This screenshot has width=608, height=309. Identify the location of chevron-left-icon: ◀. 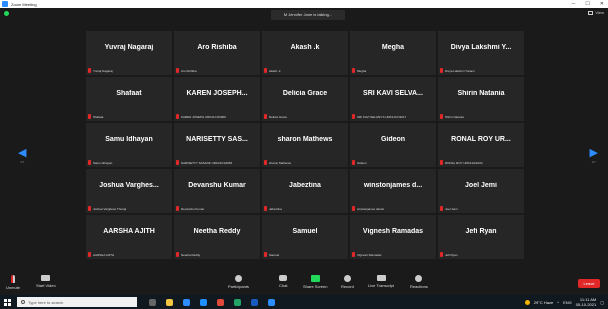
(22, 153).